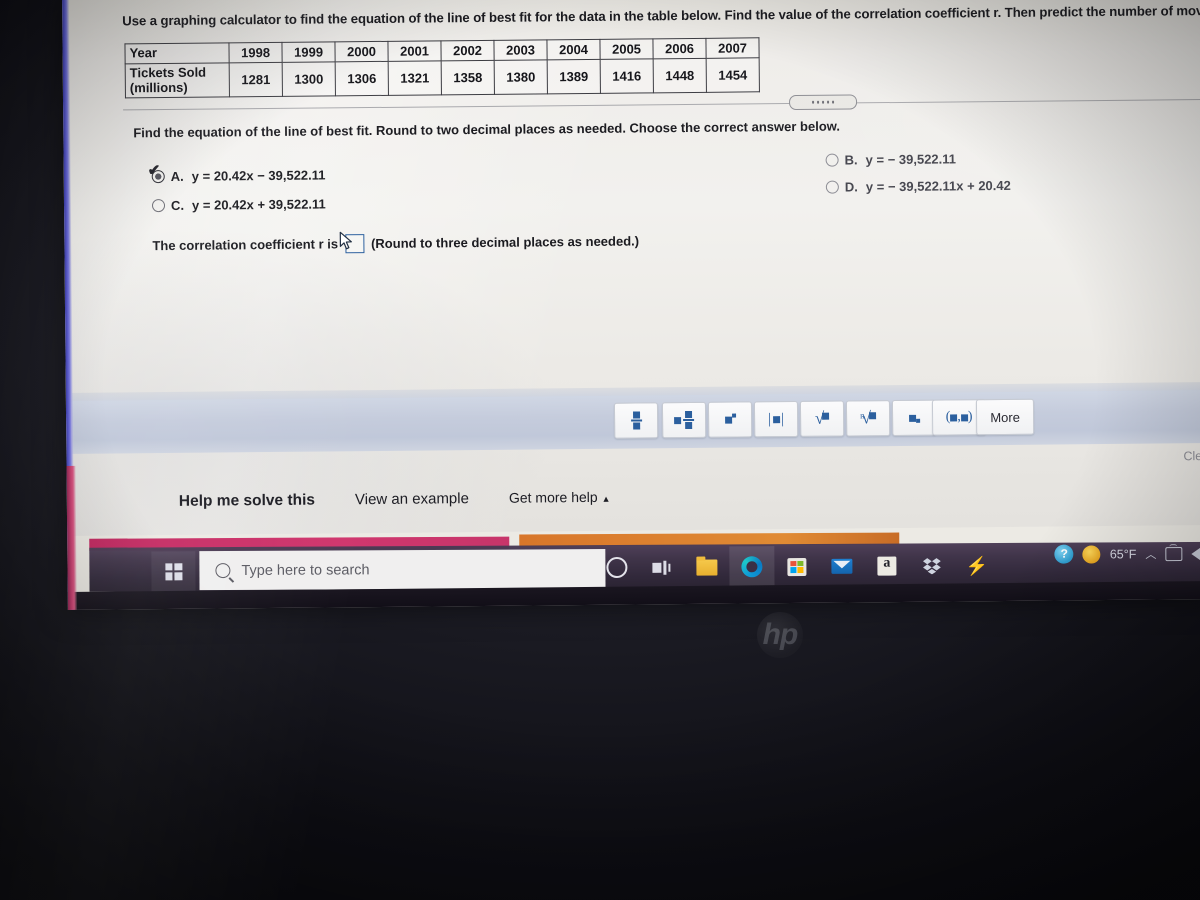 Image resolution: width=1200 pixels, height=900 pixels. Describe the element at coordinates (851, 160) in the screenshot. I see `option-b-label: B.` at that location.